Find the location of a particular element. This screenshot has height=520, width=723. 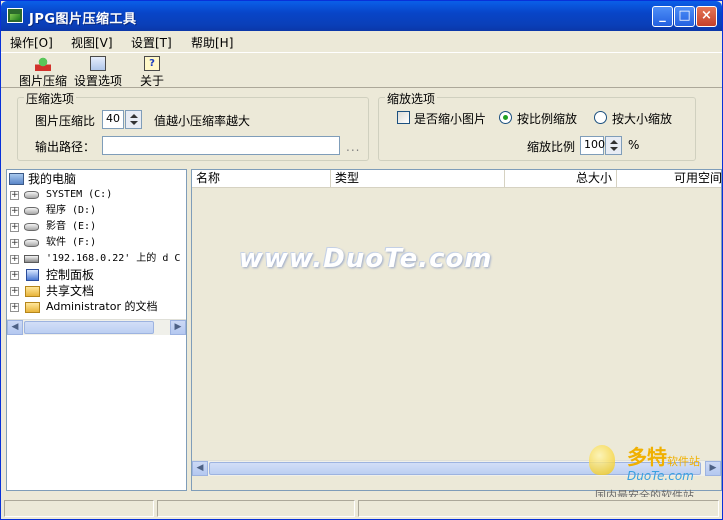

scale-by-size-label: 按大小缩放 is located at coordinates (642, 119).